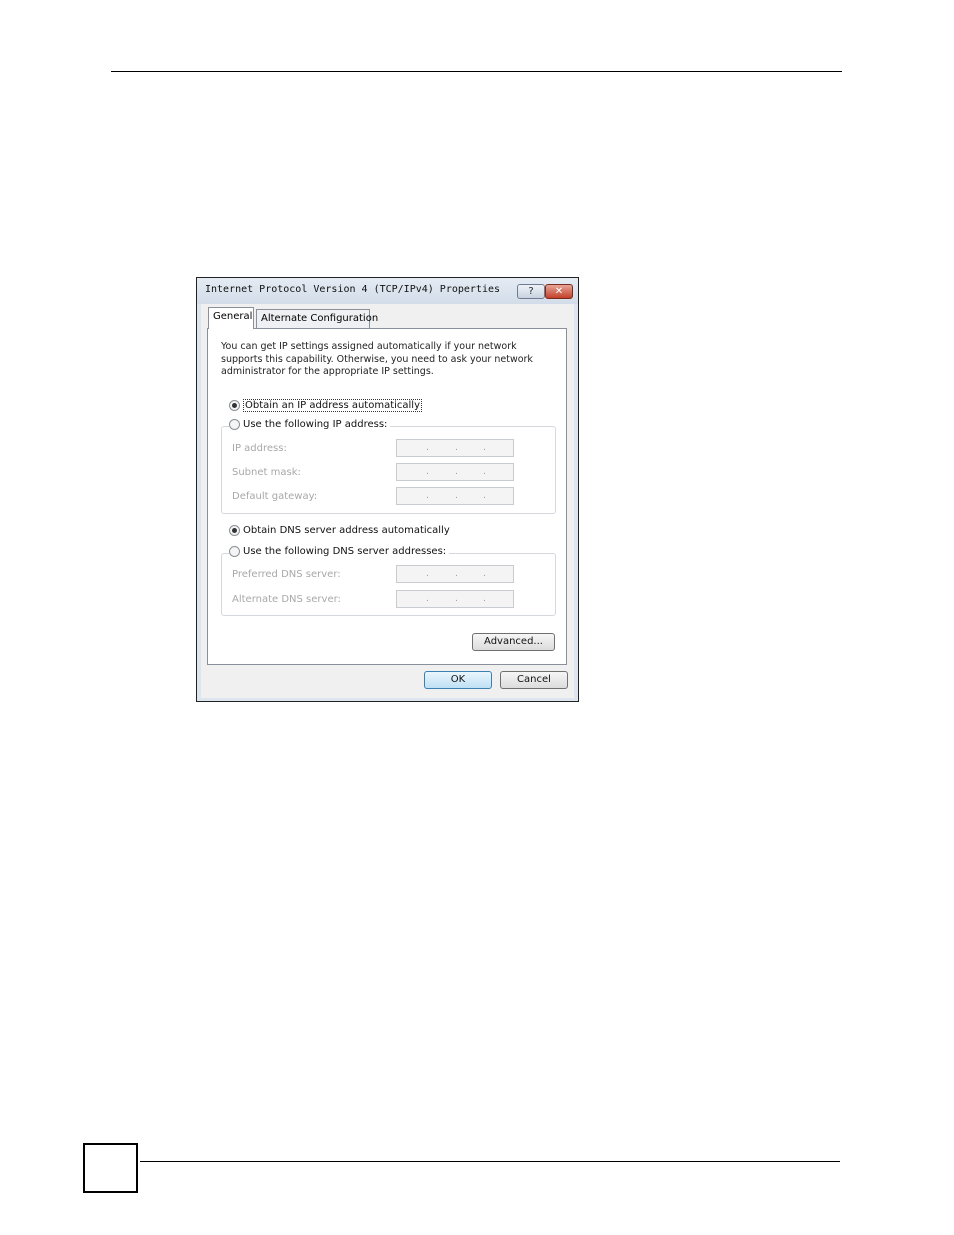  Describe the element at coordinates (455, 574) in the screenshot. I see `preferred-dns-input: . . .` at that location.